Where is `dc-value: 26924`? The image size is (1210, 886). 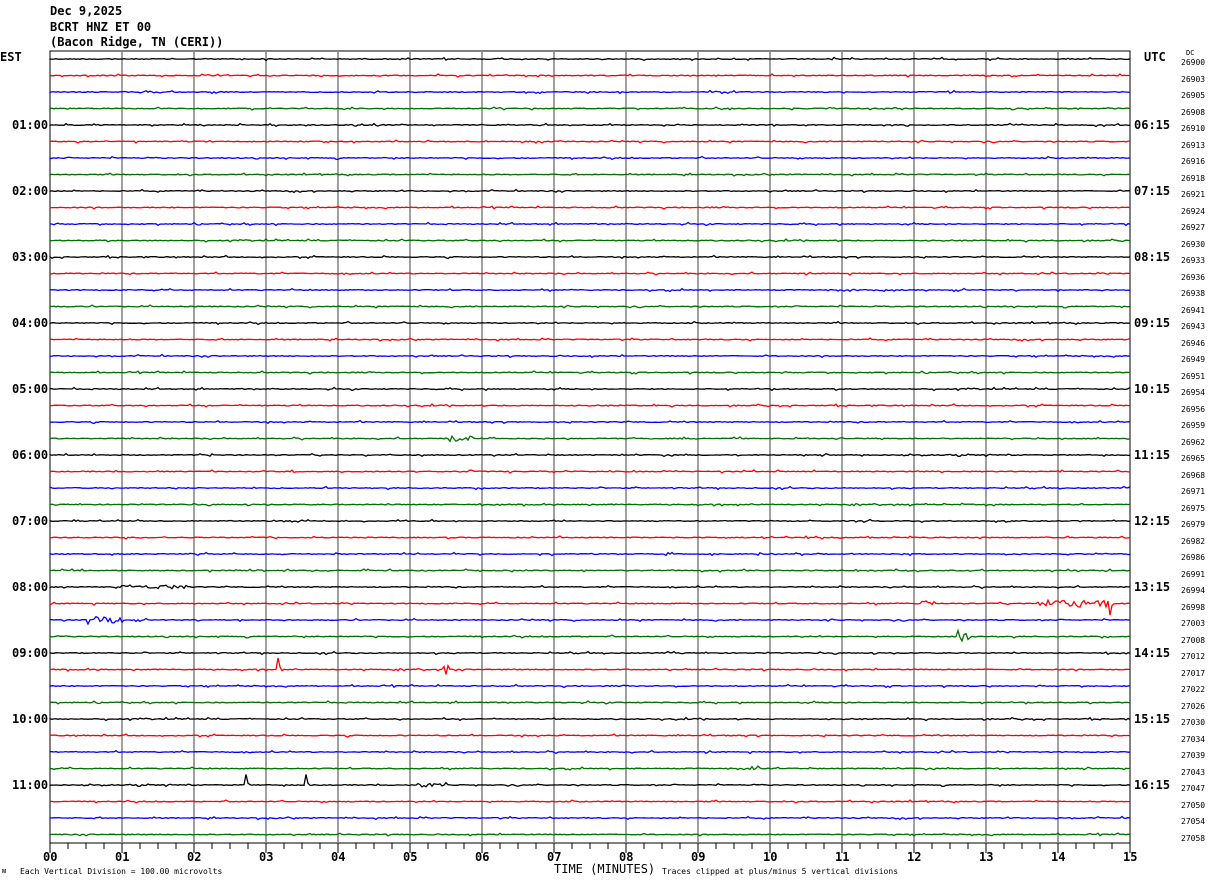
dc-value: 26924 is located at coordinates (1193, 211).